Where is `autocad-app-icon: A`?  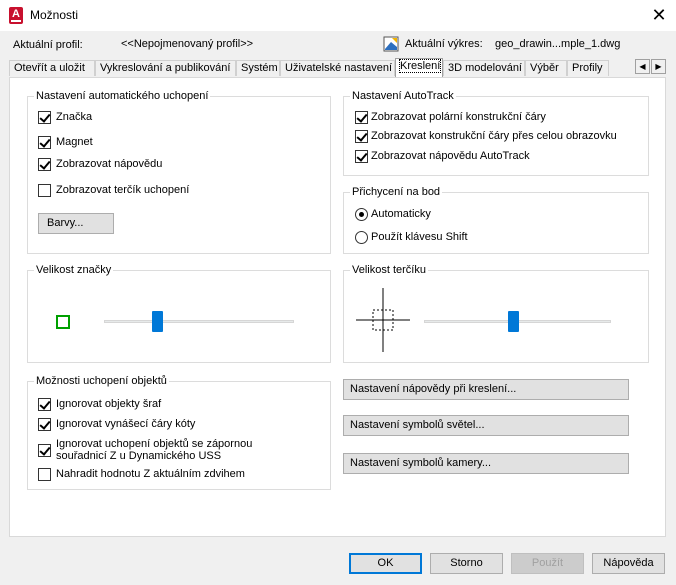 autocad-app-icon: A is located at coordinates (16, 15).